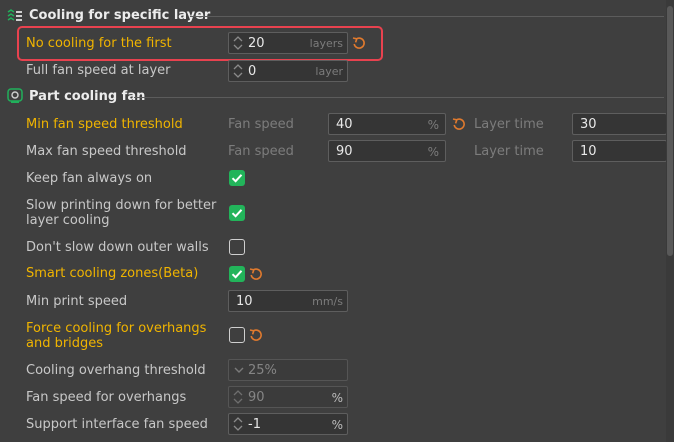 This screenshot has height=442, width=674. What do you see at coordinates (288, 397) in the screenshot?
I see `fan-speed-overhangs-input: 90 %` at bounding box center [288, 397].